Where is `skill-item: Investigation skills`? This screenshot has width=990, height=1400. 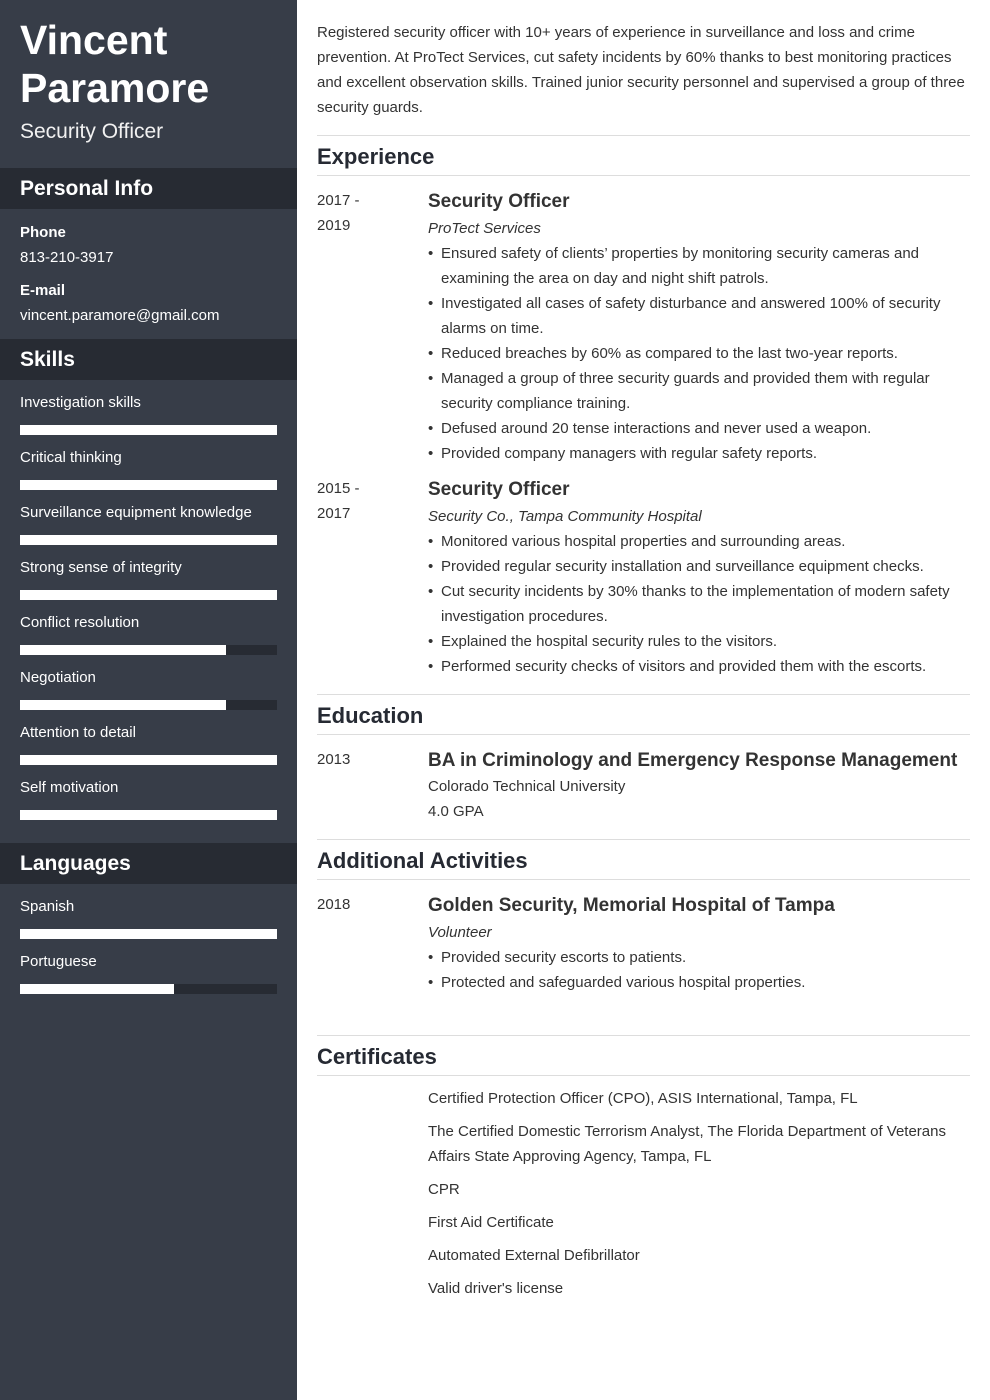
skill-item: Investigation skills is located at coordinates (148, 414).